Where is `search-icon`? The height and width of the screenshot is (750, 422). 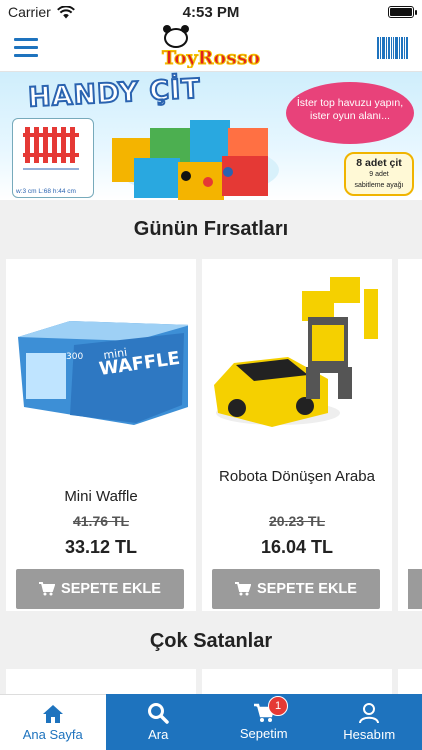 search-icon is located at coordinates (158, 713).